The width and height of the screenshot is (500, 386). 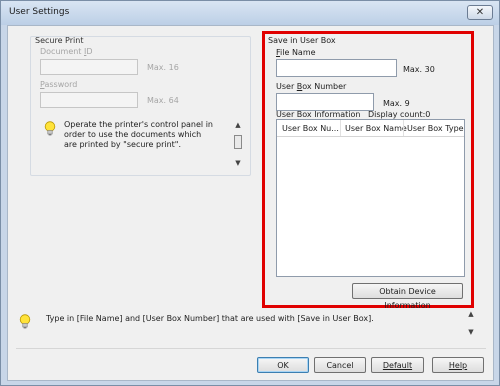 What do you see at coordinates (325, 102) in the screenshot?
I see `user-box-number-input` at bounding box center [325, 102].